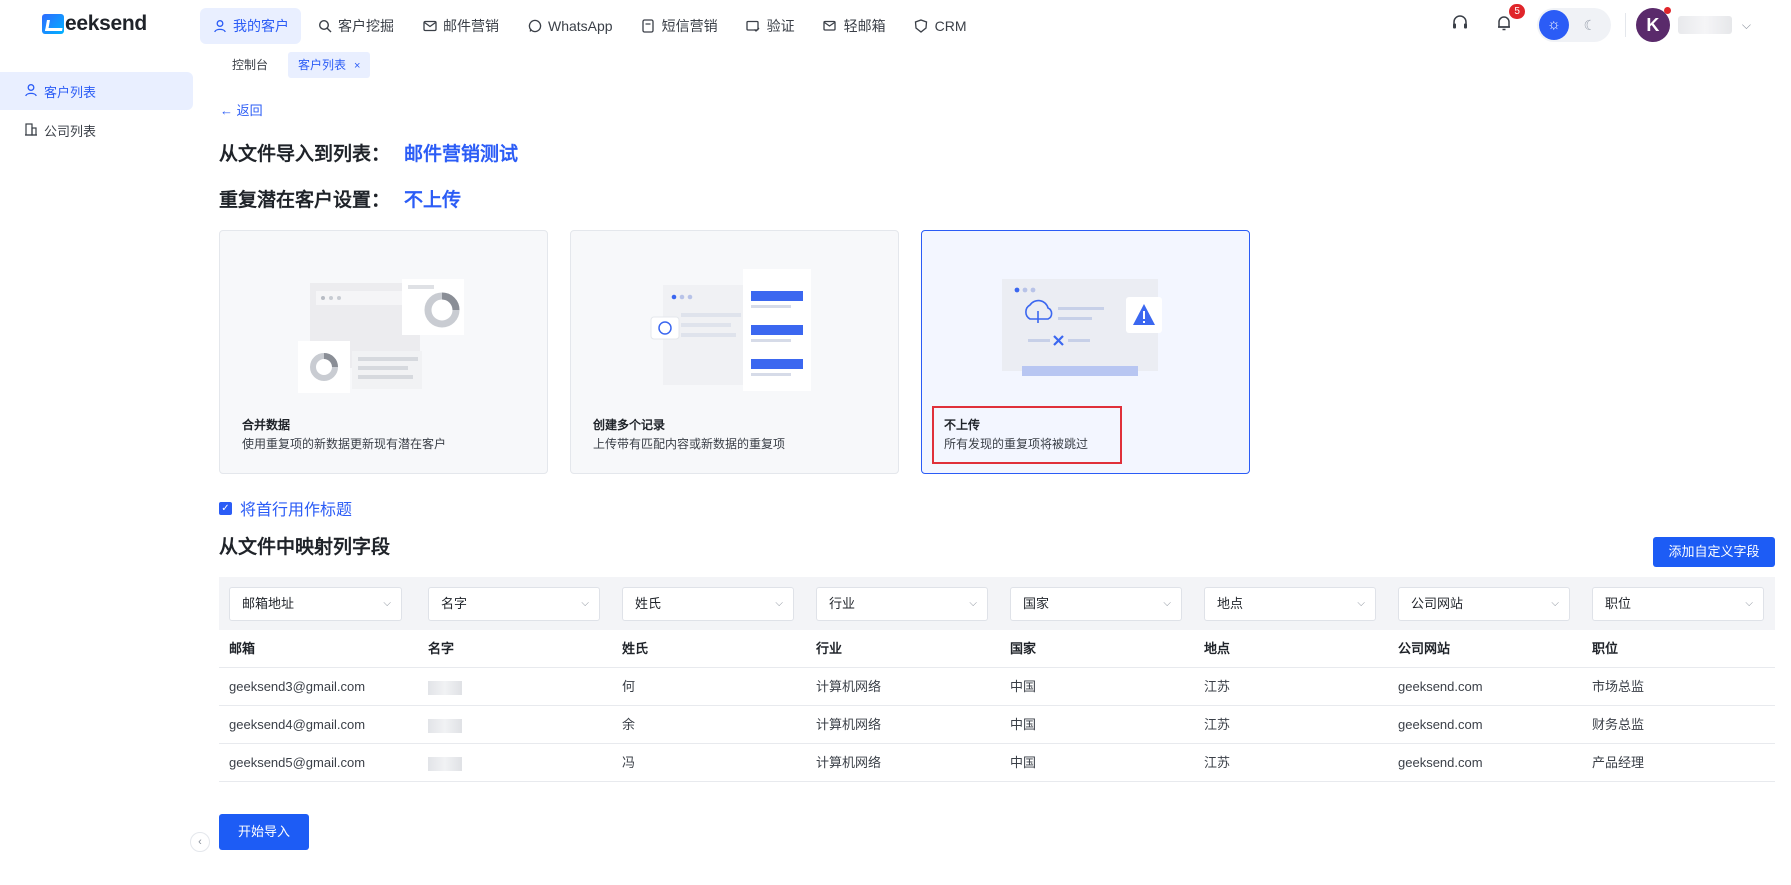  I want to click on add-custom-field-button: 添加自定义字段, so click(1714, 552).